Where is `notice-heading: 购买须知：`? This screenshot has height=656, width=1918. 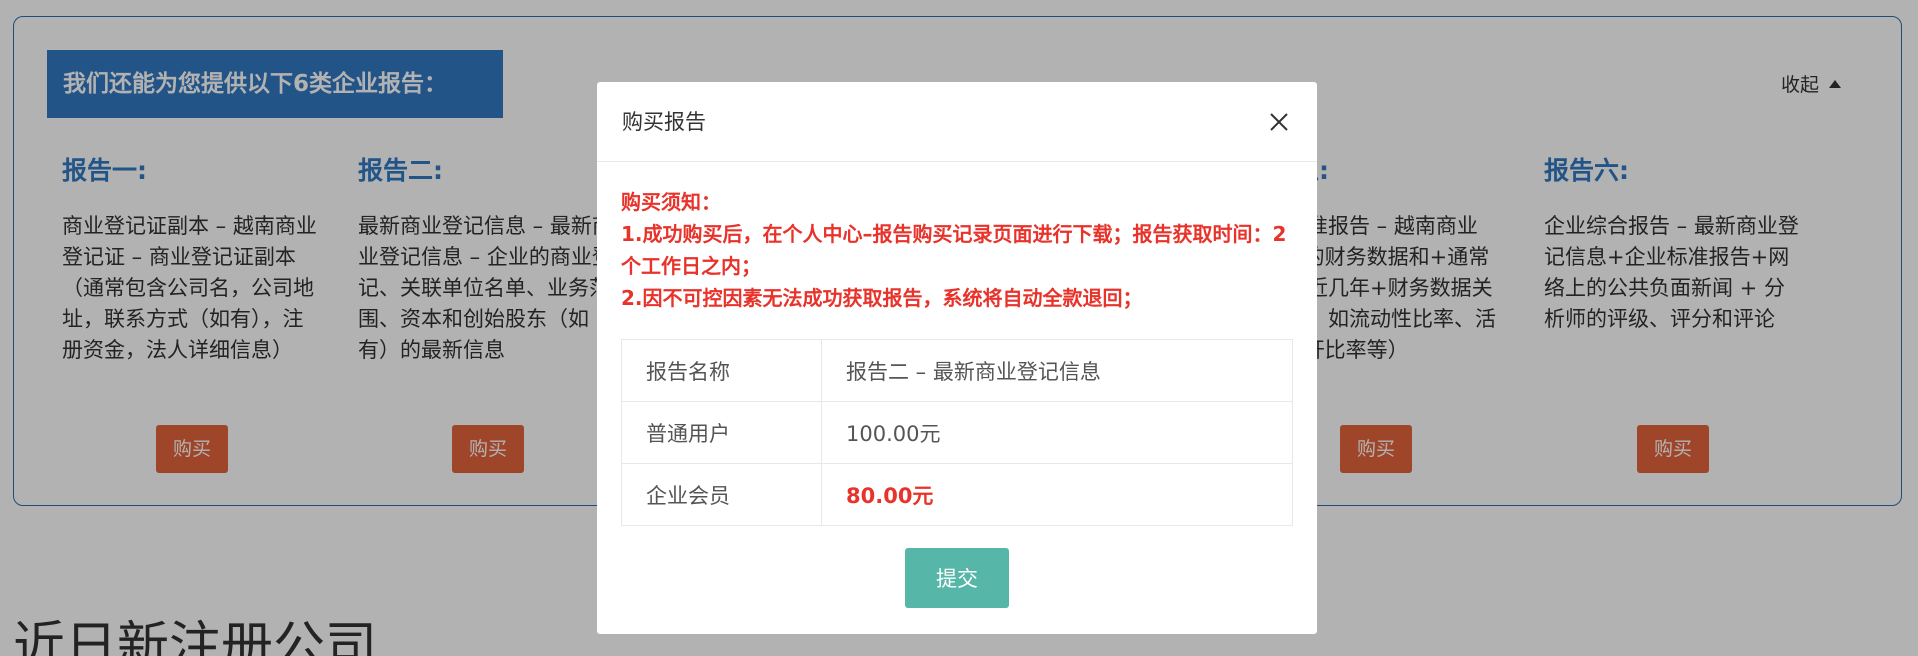
notice-heading: 购买须知： is located at coordinates (671, 202).